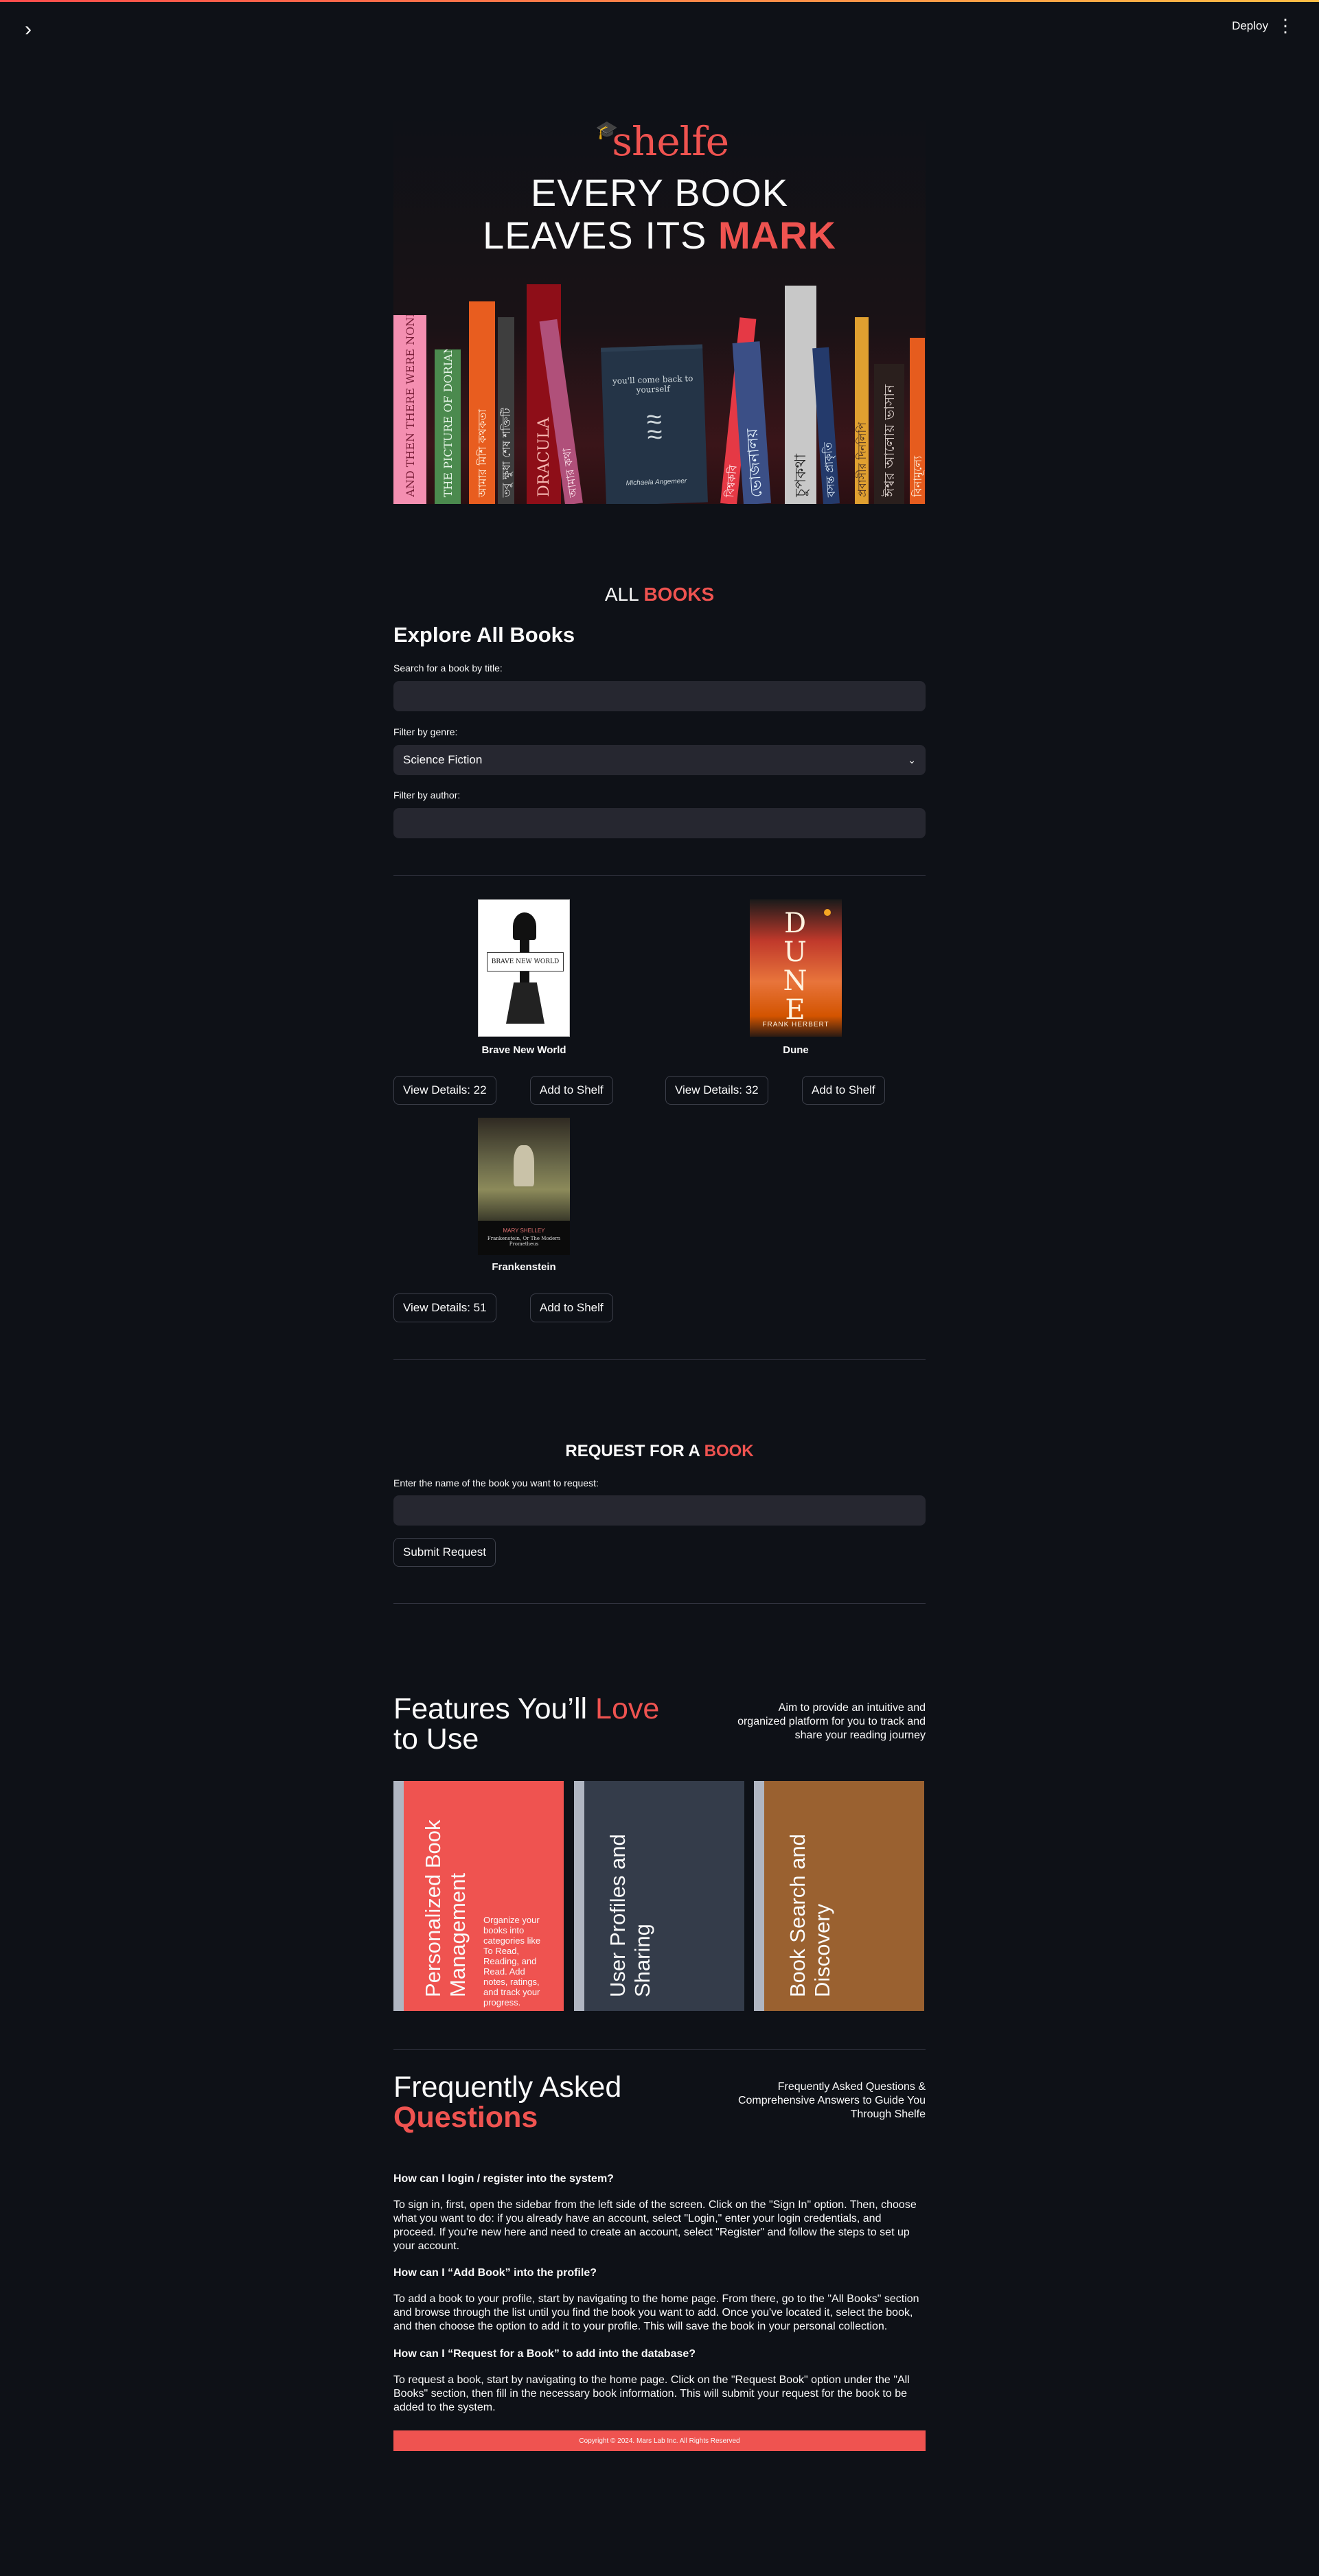  What do you see at coordinates (862, 410) in the screenshot?
I see `book-spine: প্রবাসীর দিনলিপি` at bounding box center [862, 410].